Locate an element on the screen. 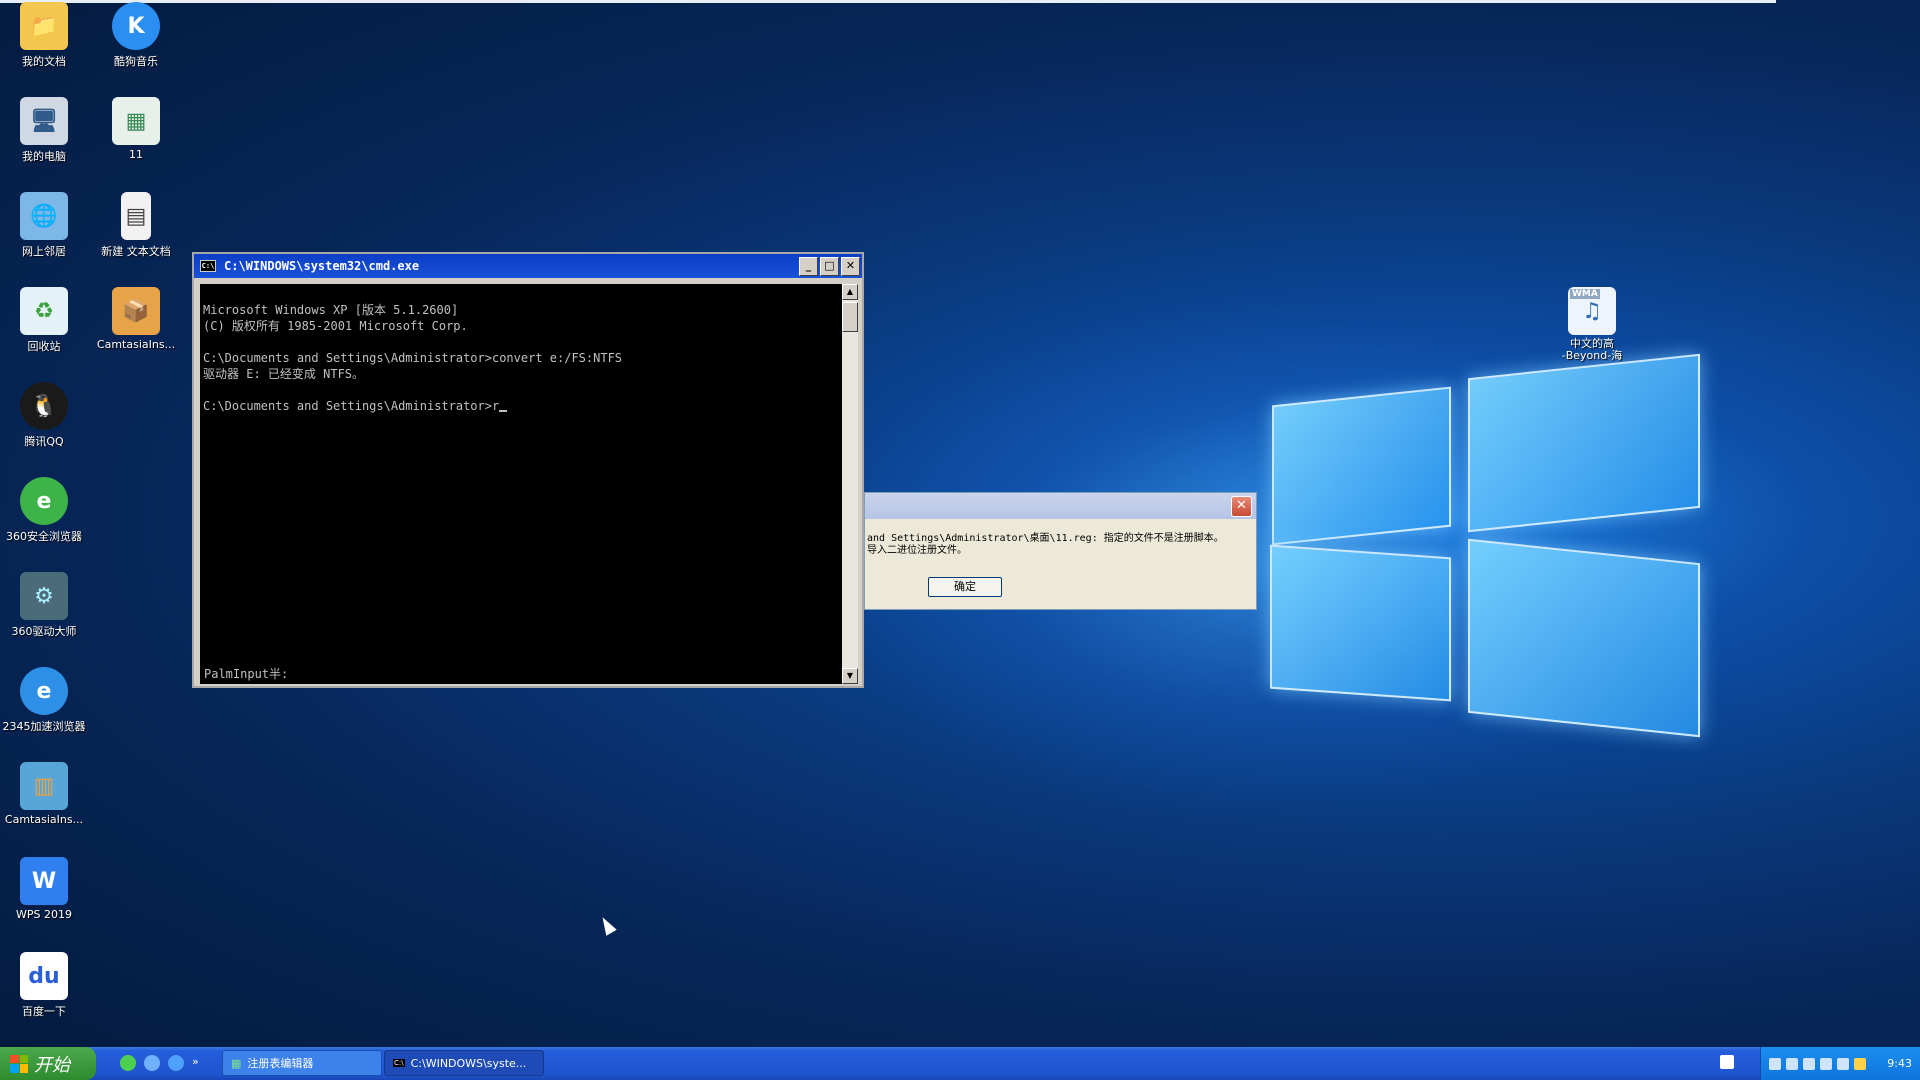 The image size is (1920, 1080). archive-icon: ▥ is located at coordinates (44, 786).